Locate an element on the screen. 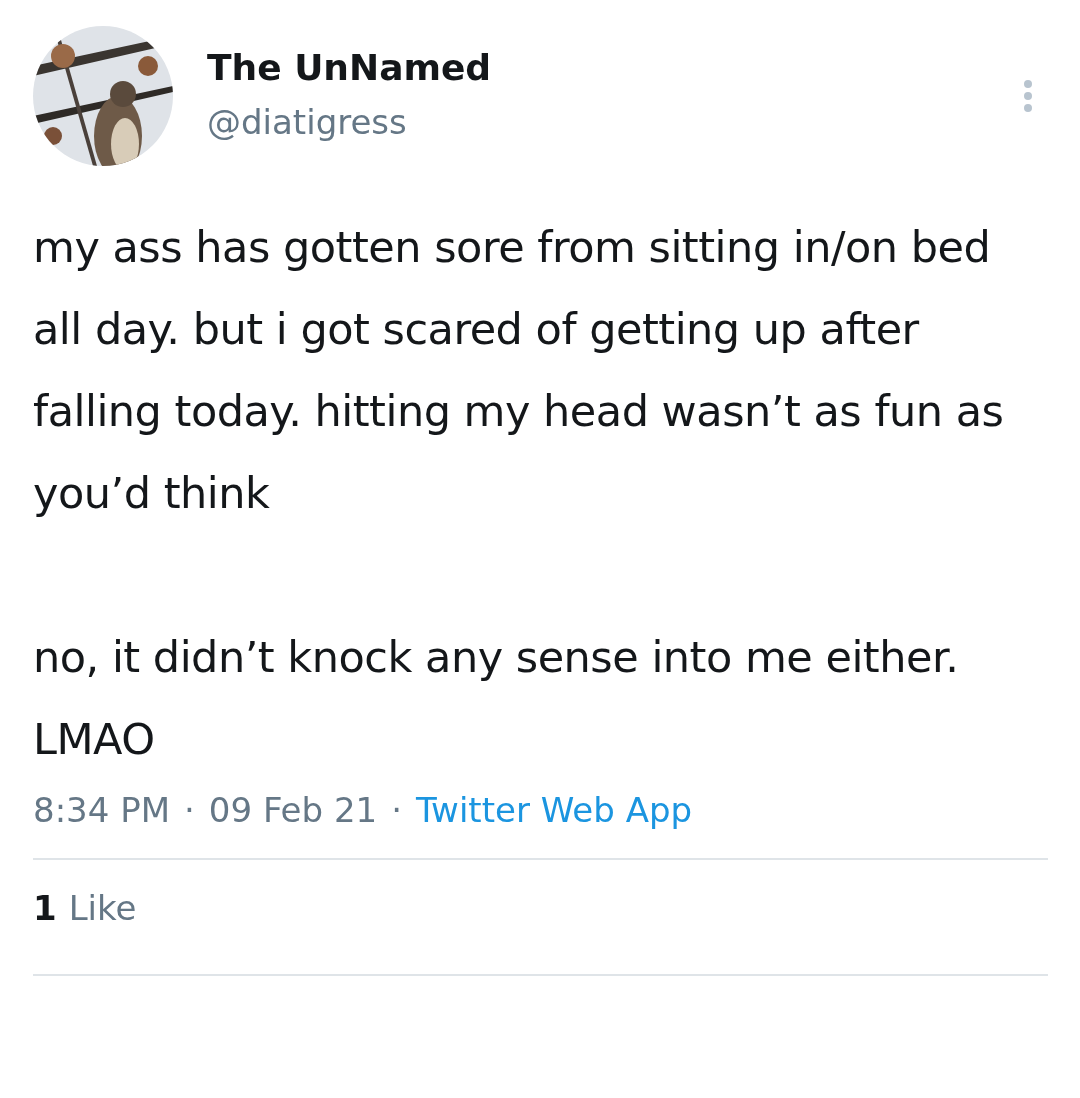 Image resolution: width=1080 pixels, height=1098 pixels. more-options-icon is located at coordinates (1028, 96).